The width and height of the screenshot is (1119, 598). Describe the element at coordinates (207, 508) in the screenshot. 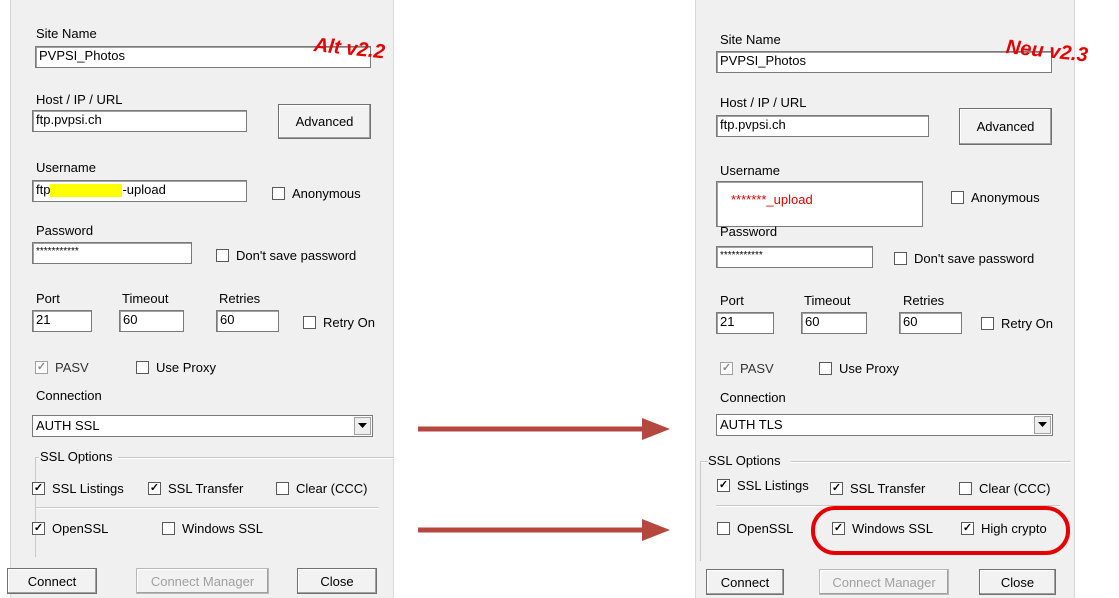

I see `separator` at that location.